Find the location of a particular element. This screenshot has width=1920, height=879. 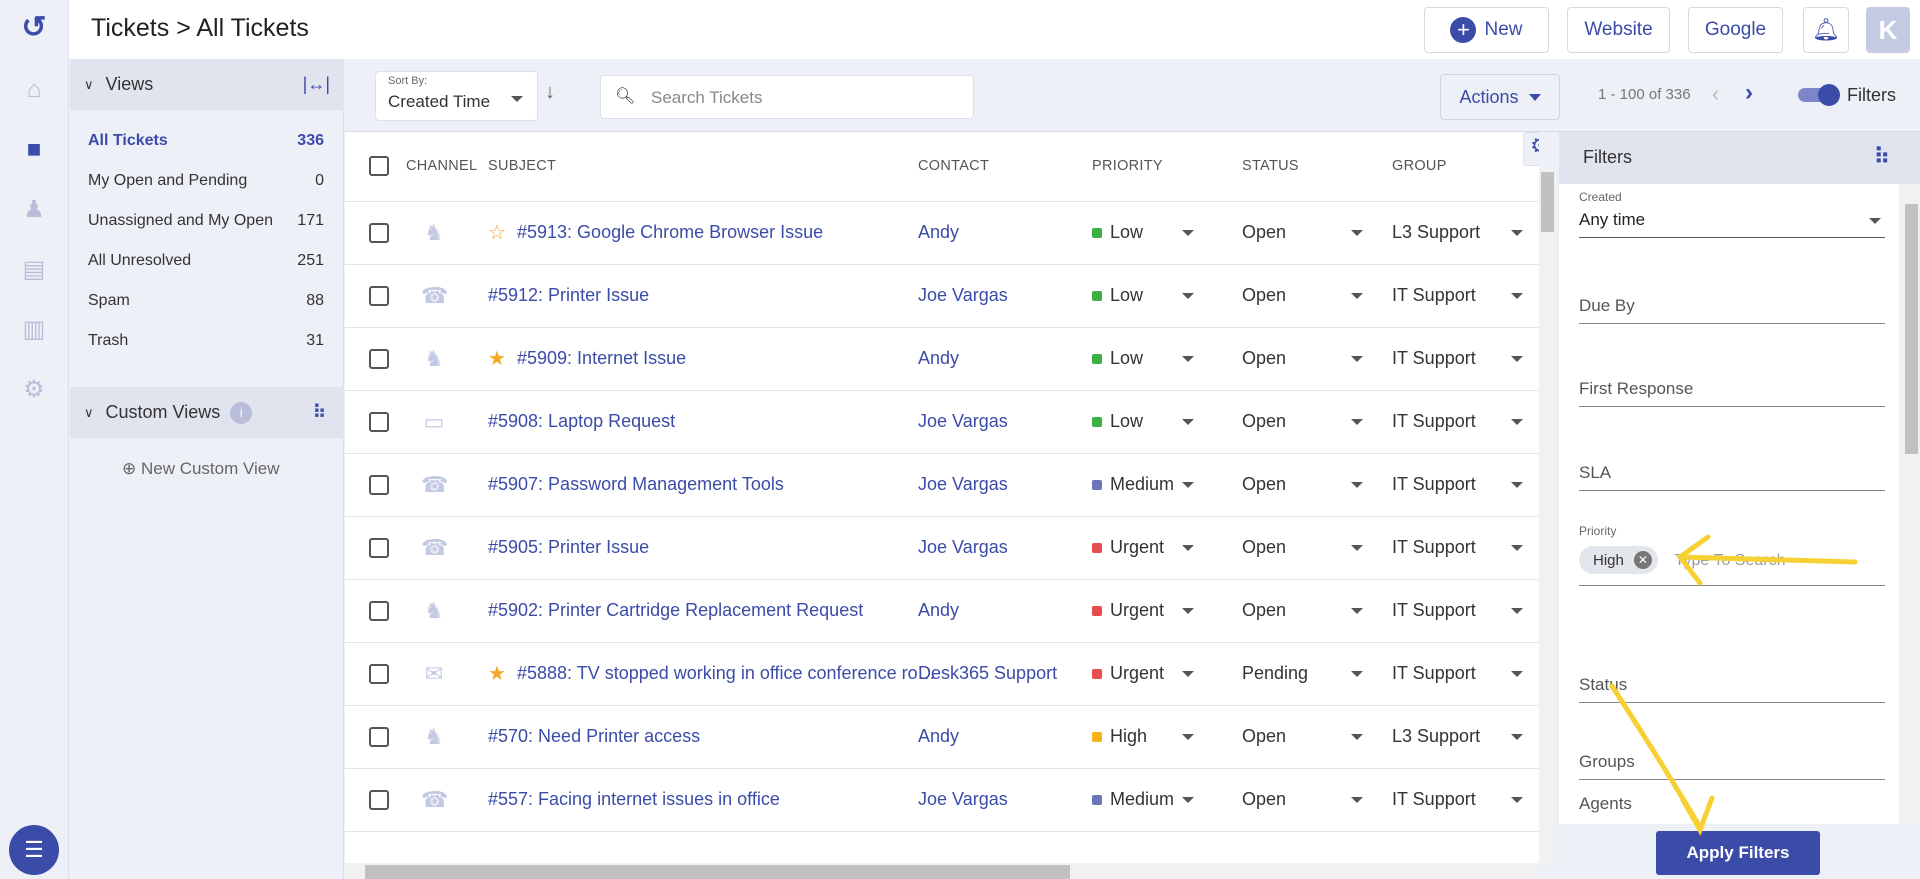

header-subject: SUBJECT is located at coordinates (522, 166).